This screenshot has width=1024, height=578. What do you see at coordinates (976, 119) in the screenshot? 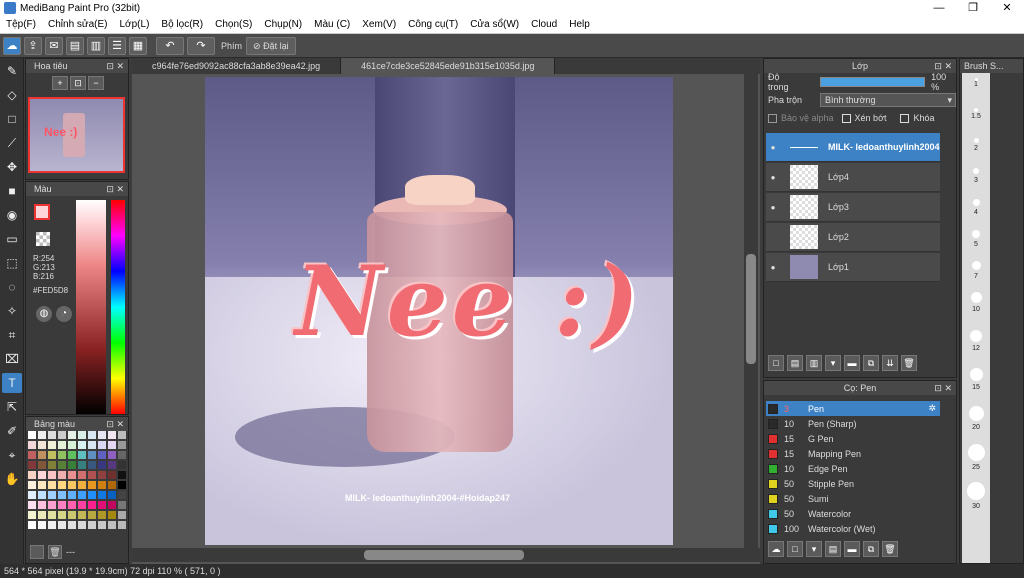
I see `brush-size-option: 1.5` at bounding box center [976, 119].